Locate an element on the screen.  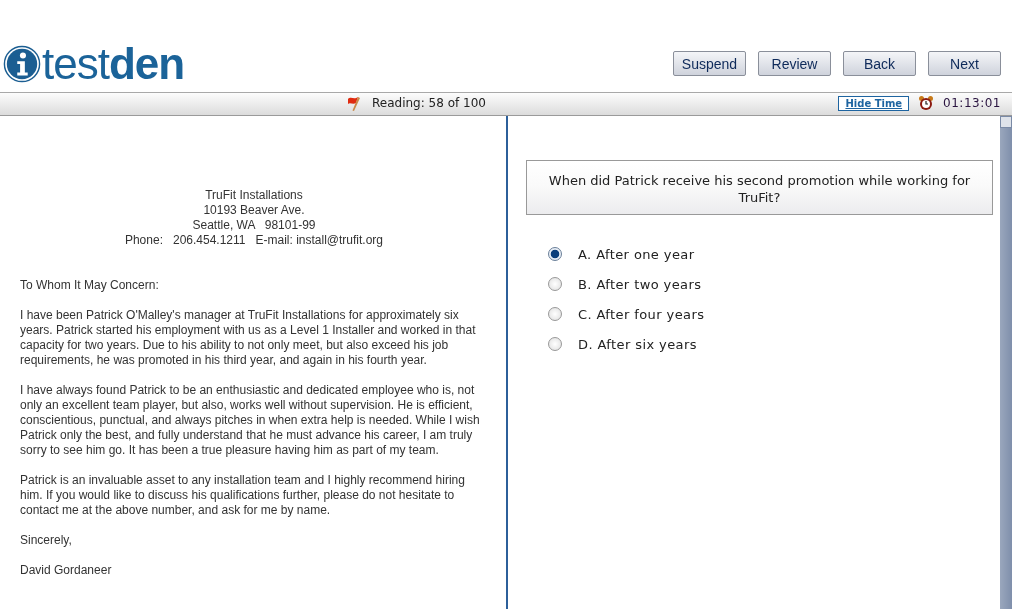
scrollbar is located at coordinates (1006, 362).